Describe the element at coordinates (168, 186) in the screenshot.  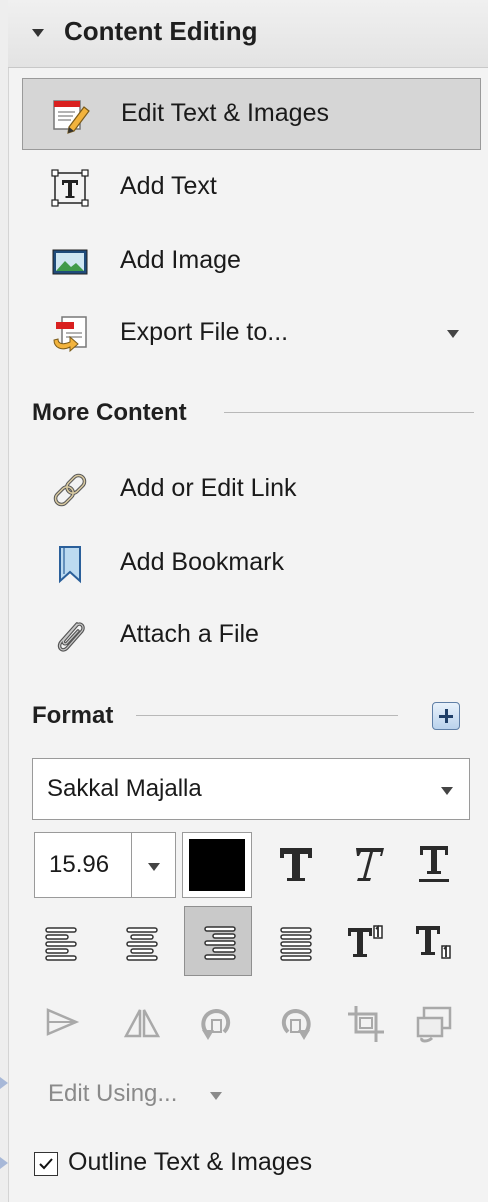
I see `add-text-label: Add Text` at that location.